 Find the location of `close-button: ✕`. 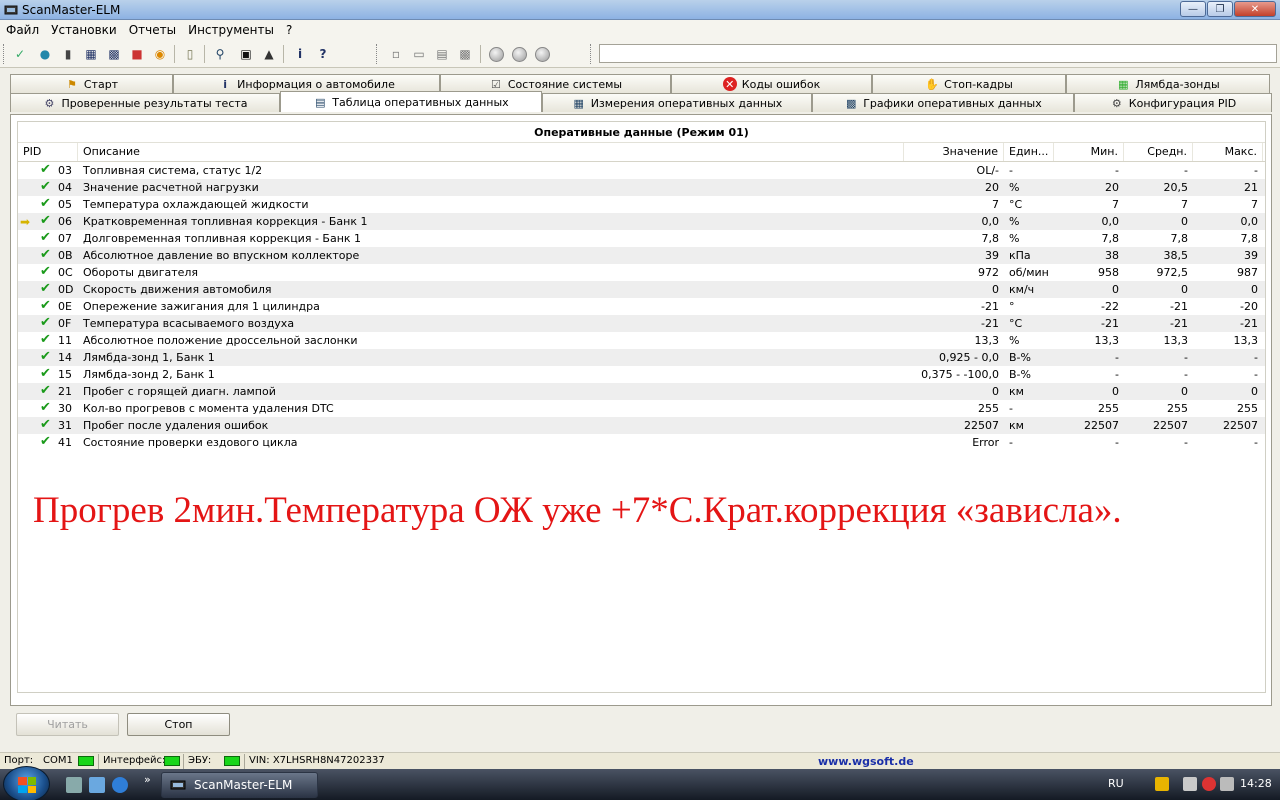

close-button: ✕ is located at coordinates (1255, 9).